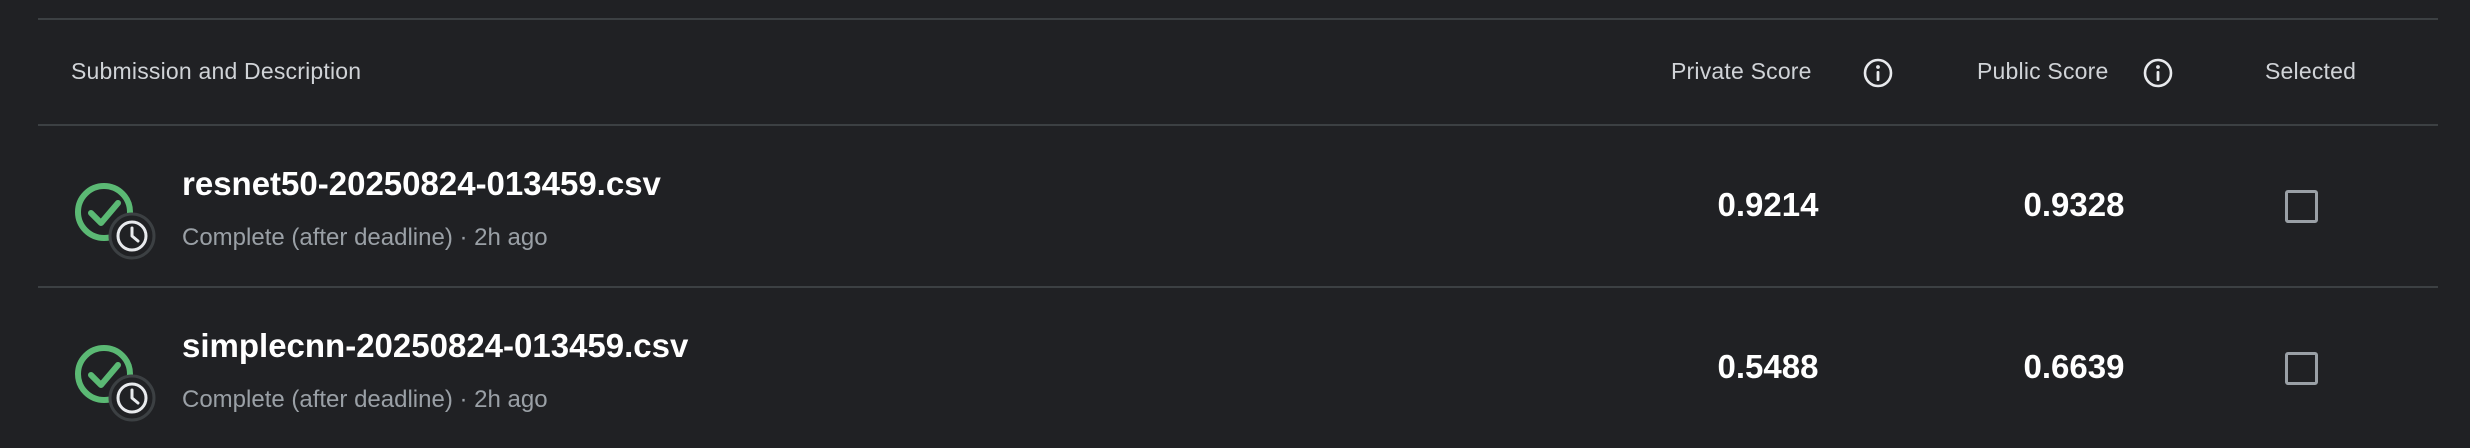 The image size is (2470, 448). Describe the element at coordinates (2158, 73) in the screenshot. I see `public-score-info-icon` at that location.